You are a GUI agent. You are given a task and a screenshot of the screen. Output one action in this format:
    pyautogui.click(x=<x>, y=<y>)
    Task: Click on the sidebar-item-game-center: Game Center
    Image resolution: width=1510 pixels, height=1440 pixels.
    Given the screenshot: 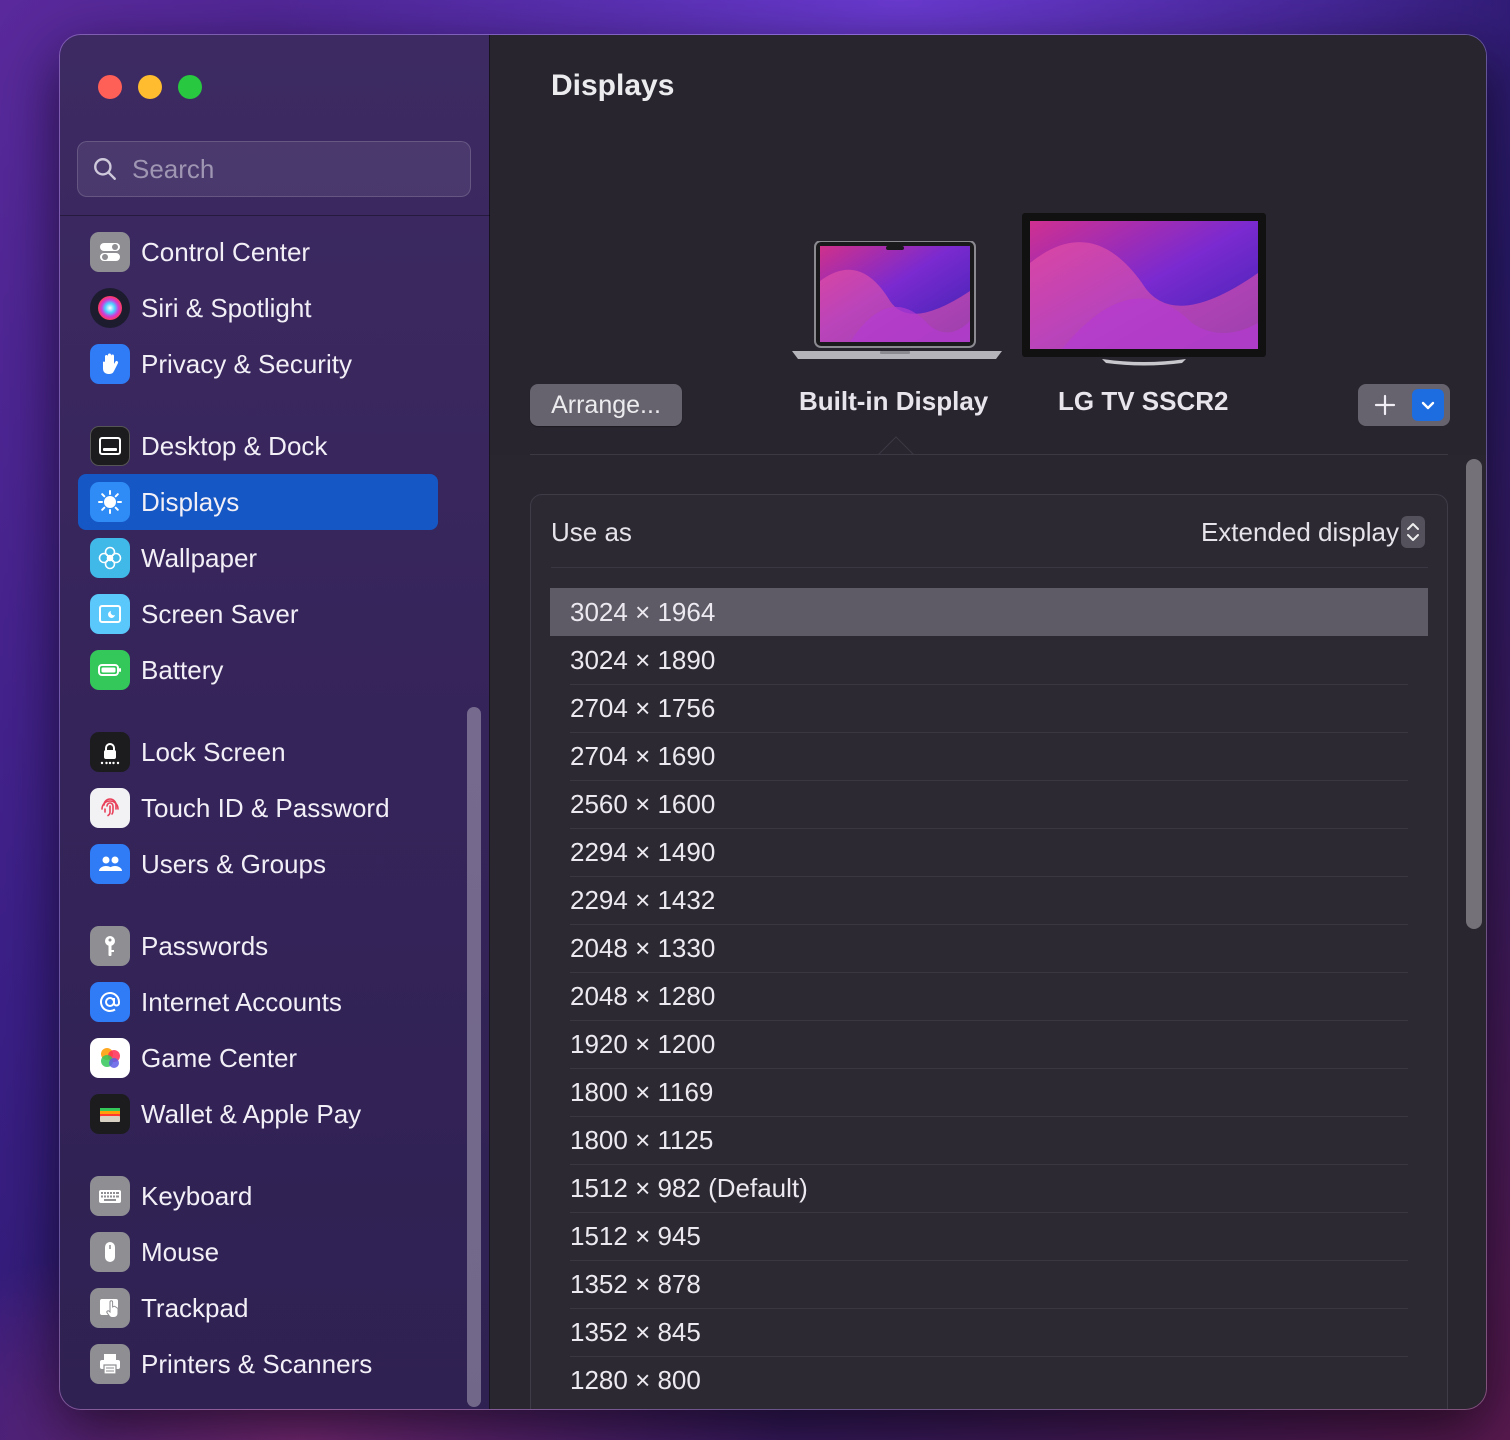 What is the action you would take?
    pyautogui.click(x=258, y=1058)
    